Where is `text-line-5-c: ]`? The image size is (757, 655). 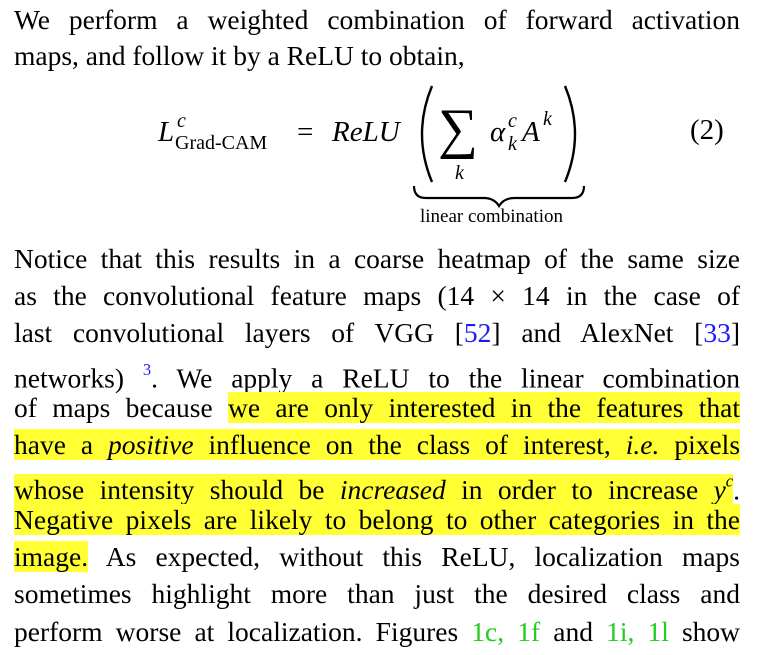 text-line-5-c: ] is located at coordinates (735, 332).